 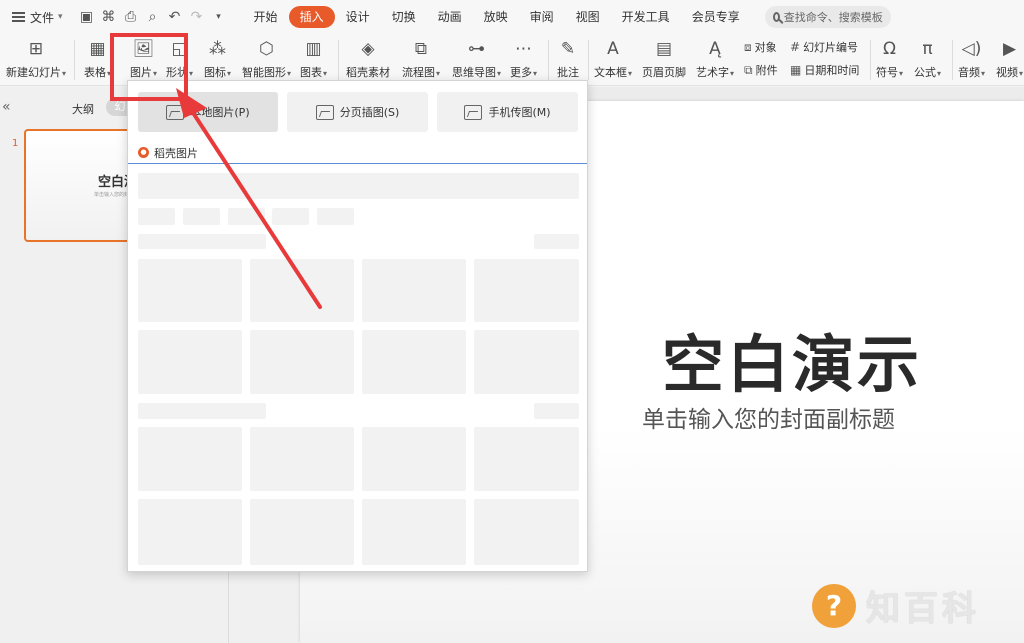 I want to click on command-search: 查找命令、搜索模板, so click(x=827, y=17).